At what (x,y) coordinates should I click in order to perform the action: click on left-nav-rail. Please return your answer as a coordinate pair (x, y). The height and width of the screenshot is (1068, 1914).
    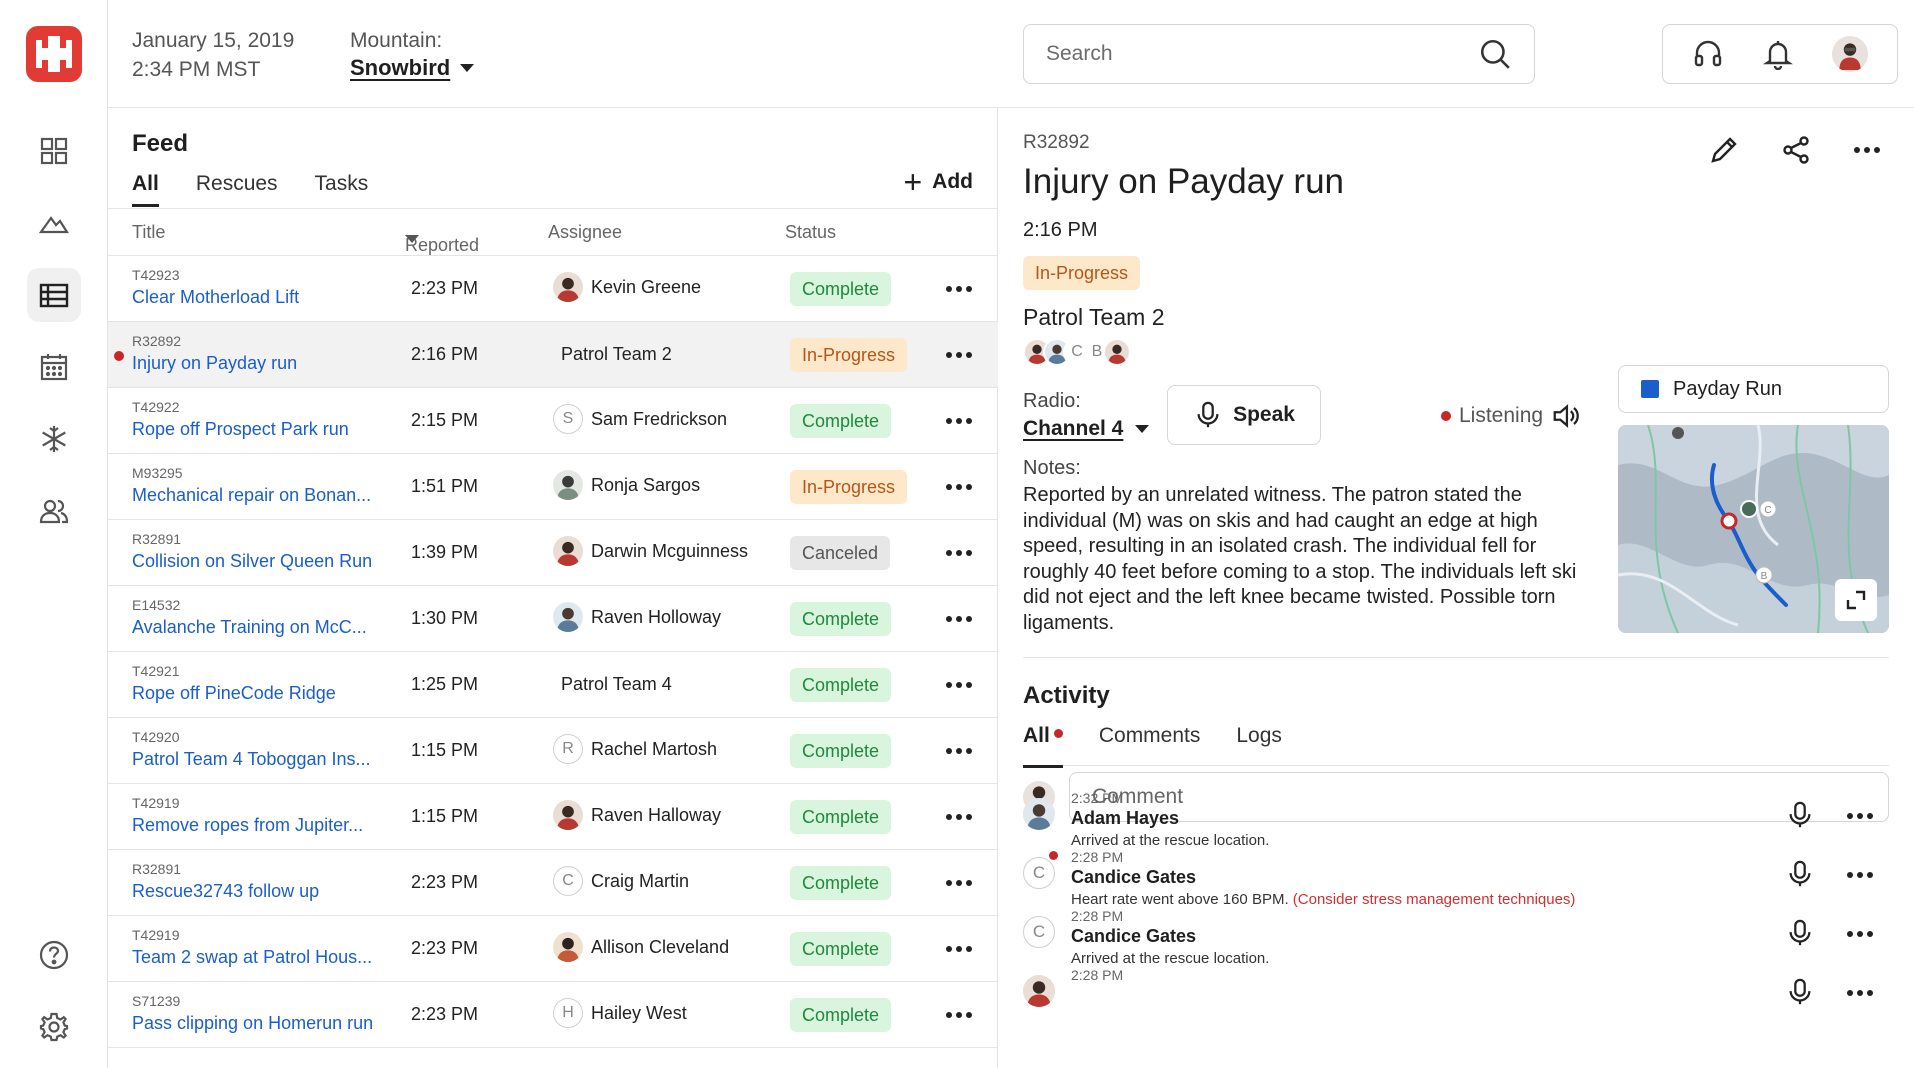
    Looking at the image, I should click on (54, 534).